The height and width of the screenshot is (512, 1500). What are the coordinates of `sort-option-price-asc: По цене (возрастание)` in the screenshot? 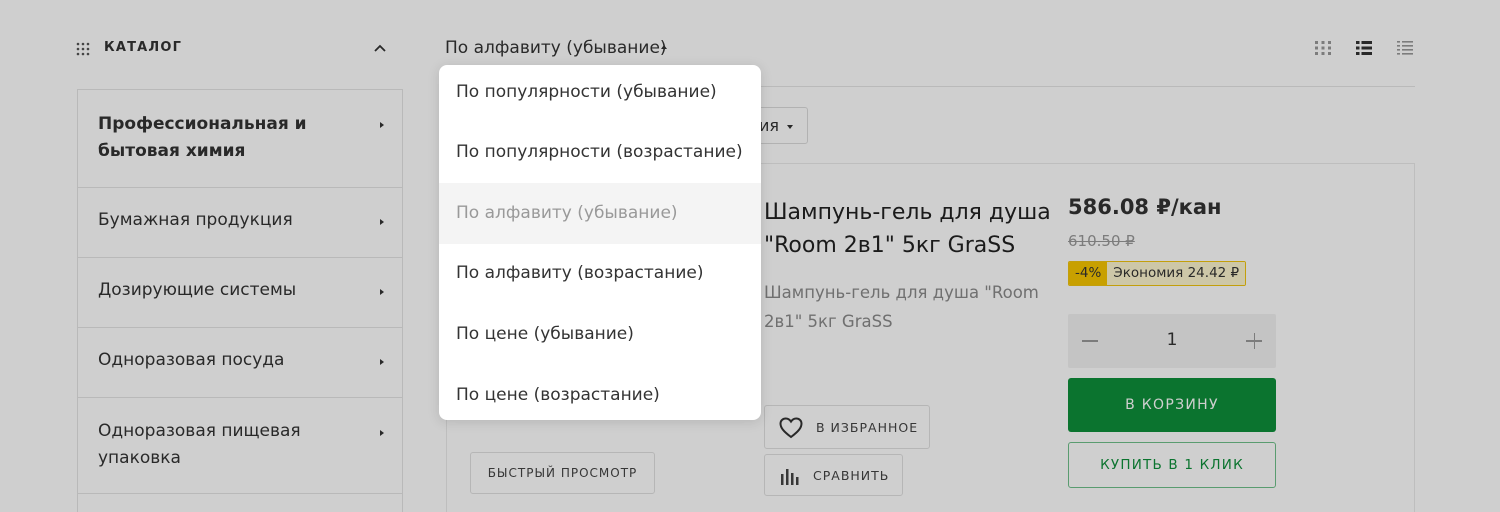 It's located at (600, 392).